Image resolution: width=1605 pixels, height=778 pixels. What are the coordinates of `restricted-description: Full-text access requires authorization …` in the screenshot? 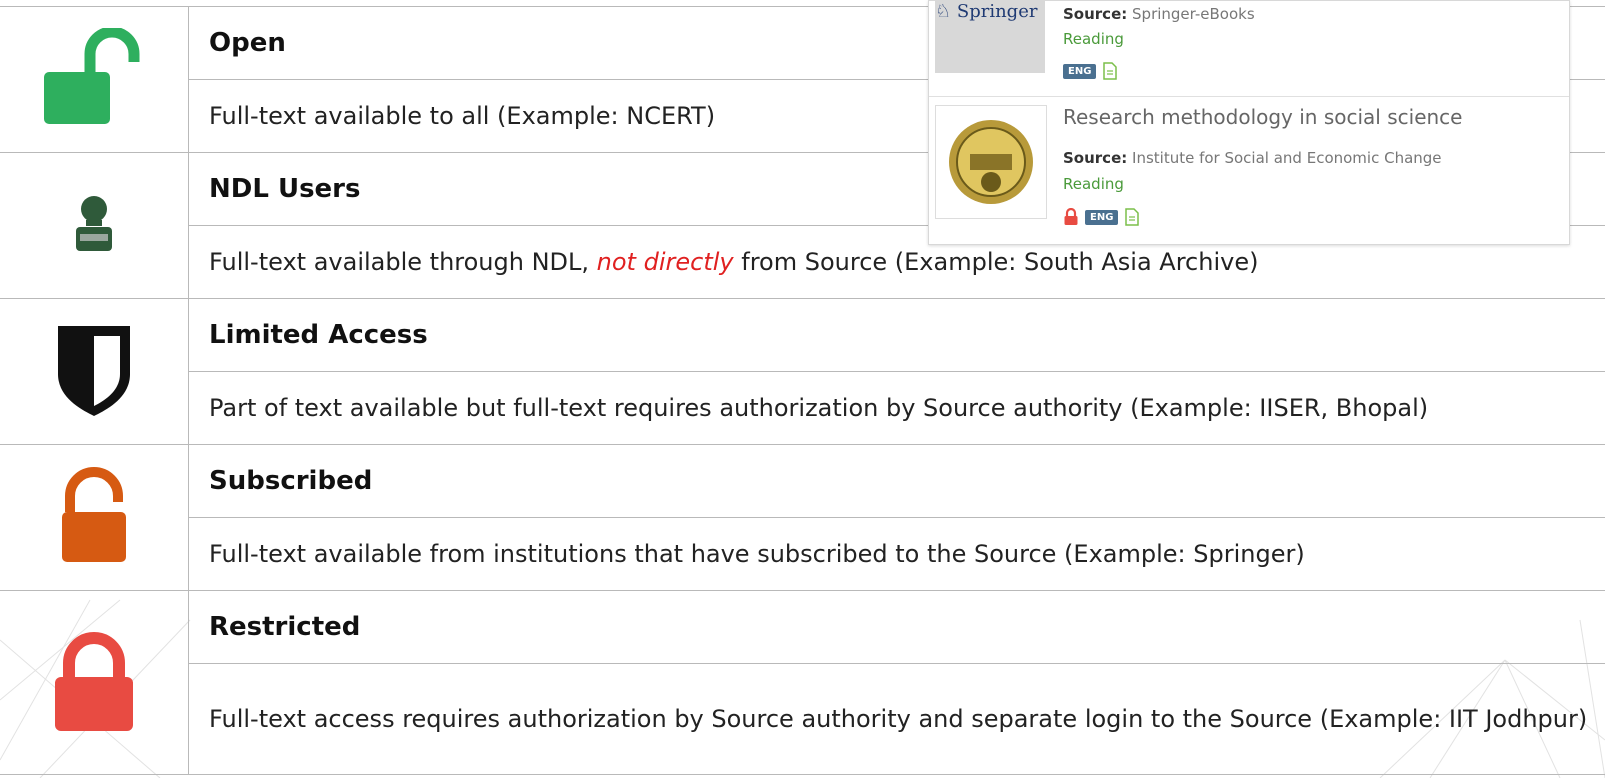 It's located at (896, 719).